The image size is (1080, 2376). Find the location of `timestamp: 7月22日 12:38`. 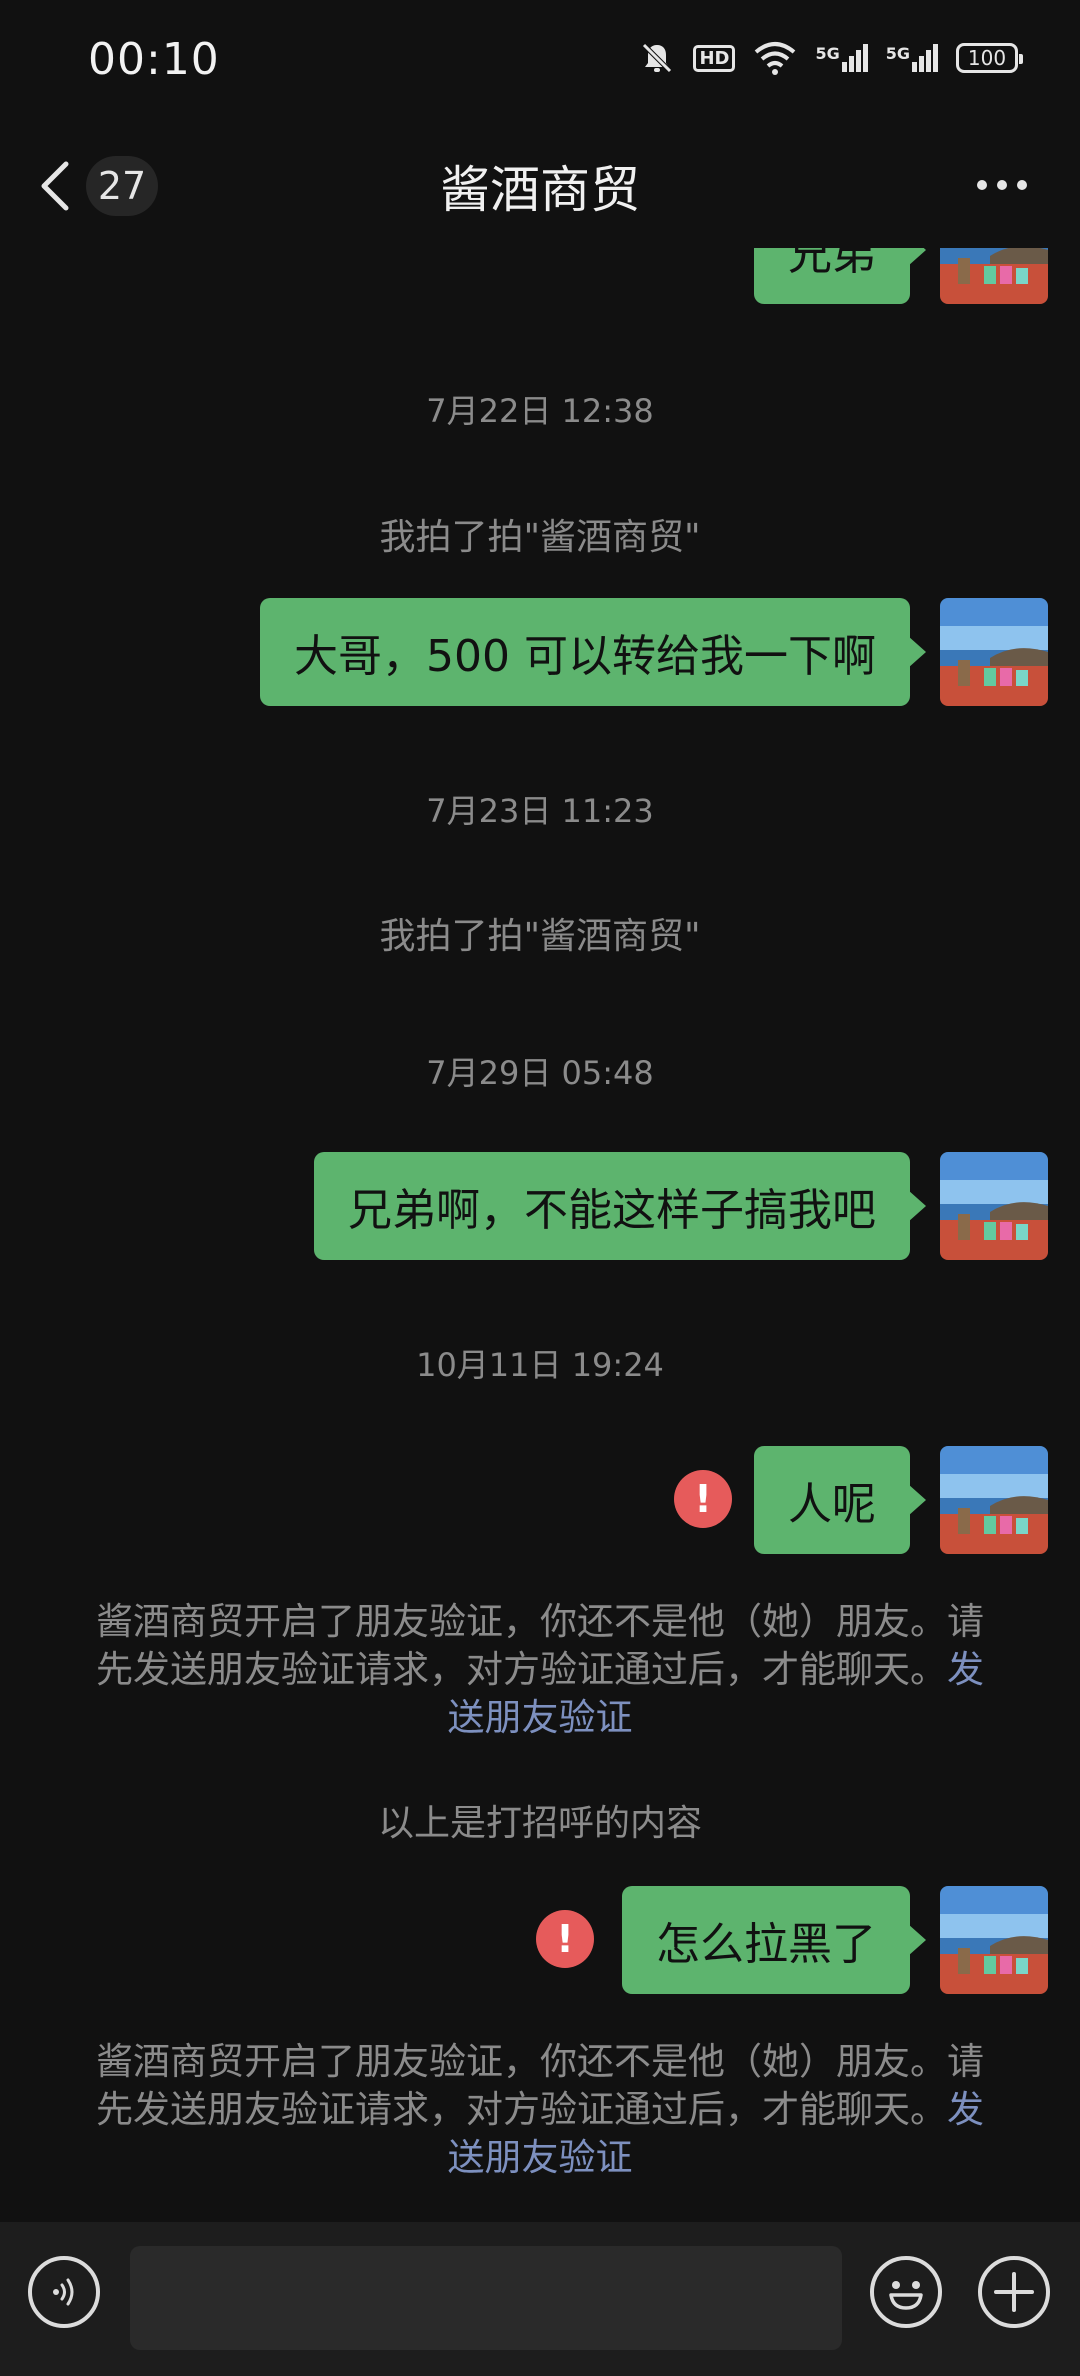

timestamp: 7月22日 12:38 is located at coordinates (540, 411).